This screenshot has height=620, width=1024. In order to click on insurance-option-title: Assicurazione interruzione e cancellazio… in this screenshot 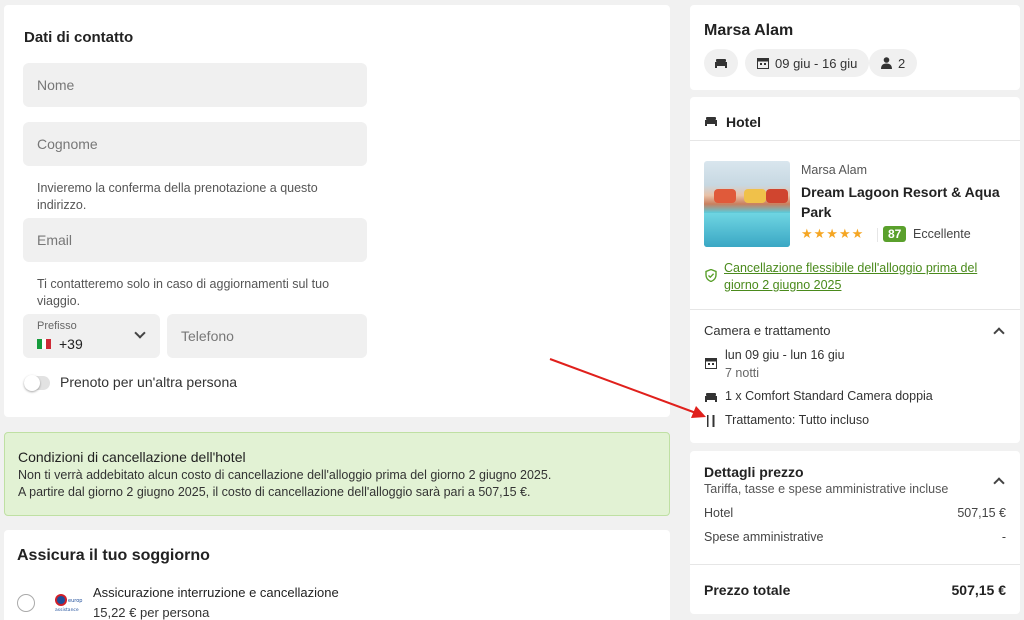, I will do `click(216, 592)`.